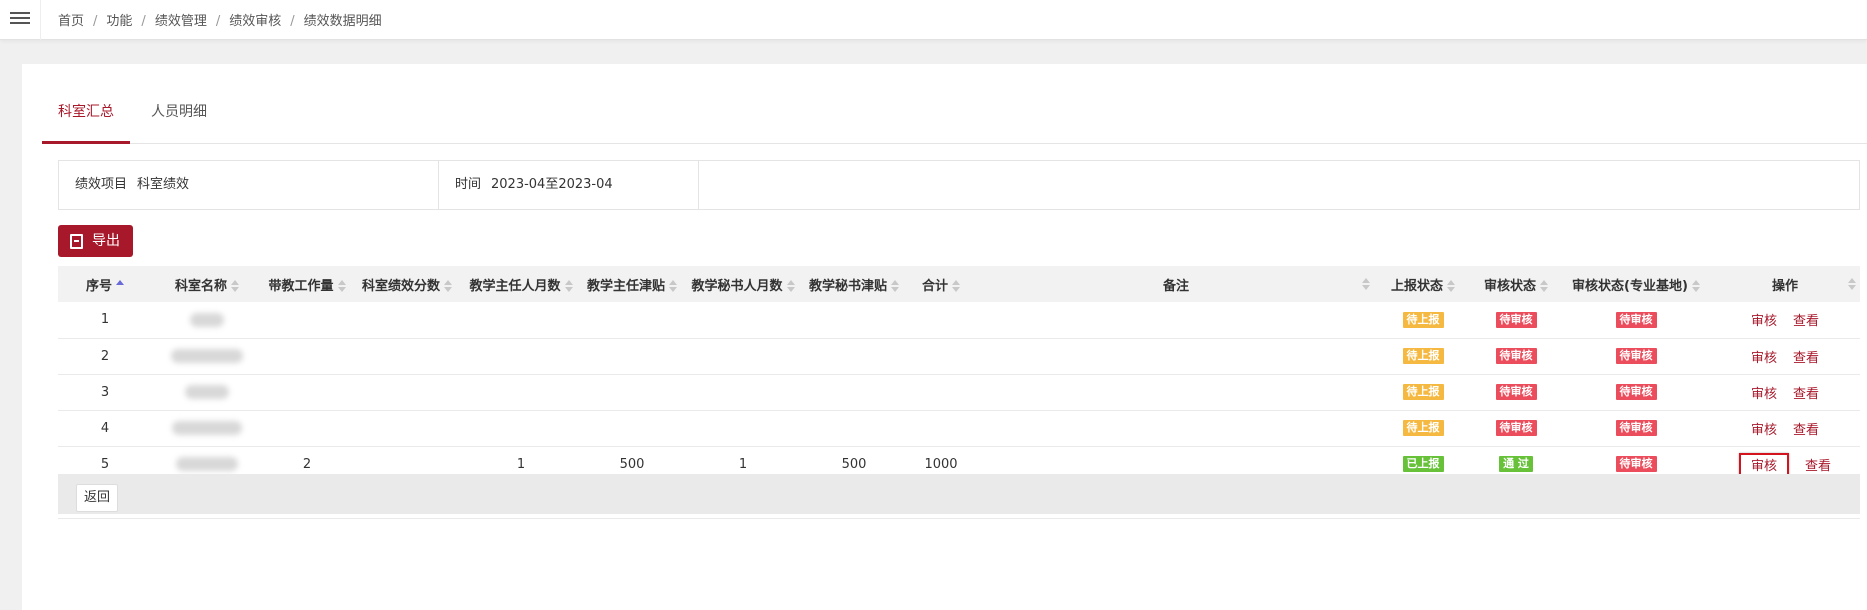  I want to click on breadcrumb-function: 功能, so click(119, 21).